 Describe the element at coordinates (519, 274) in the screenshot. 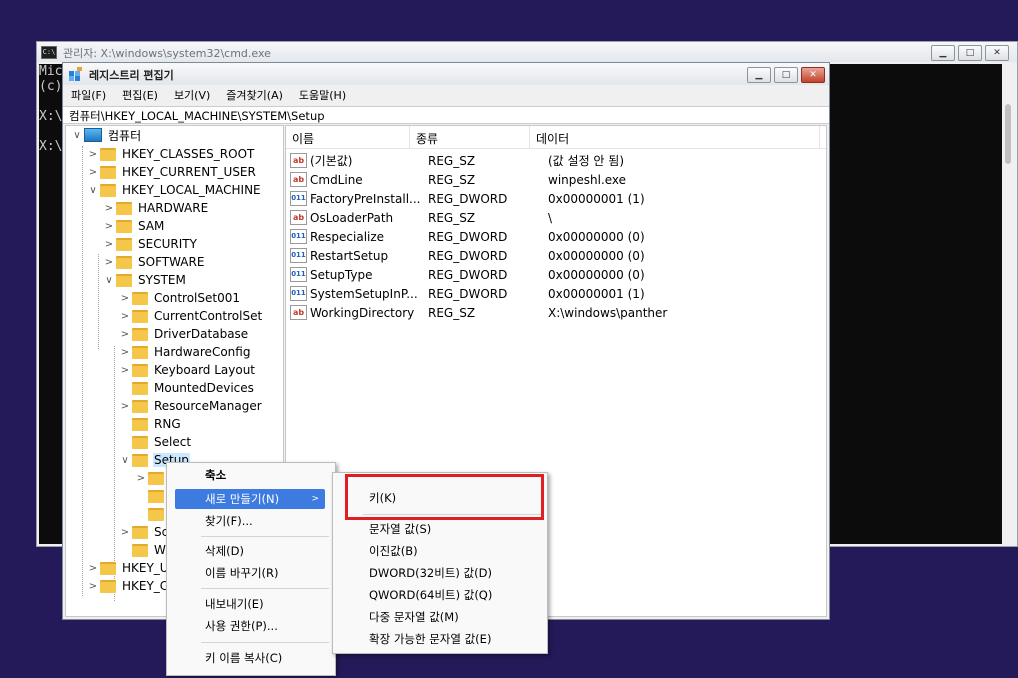

I see `value-row: 011 SetupType REG_DWORD 0x00000000 (0)` at that location.